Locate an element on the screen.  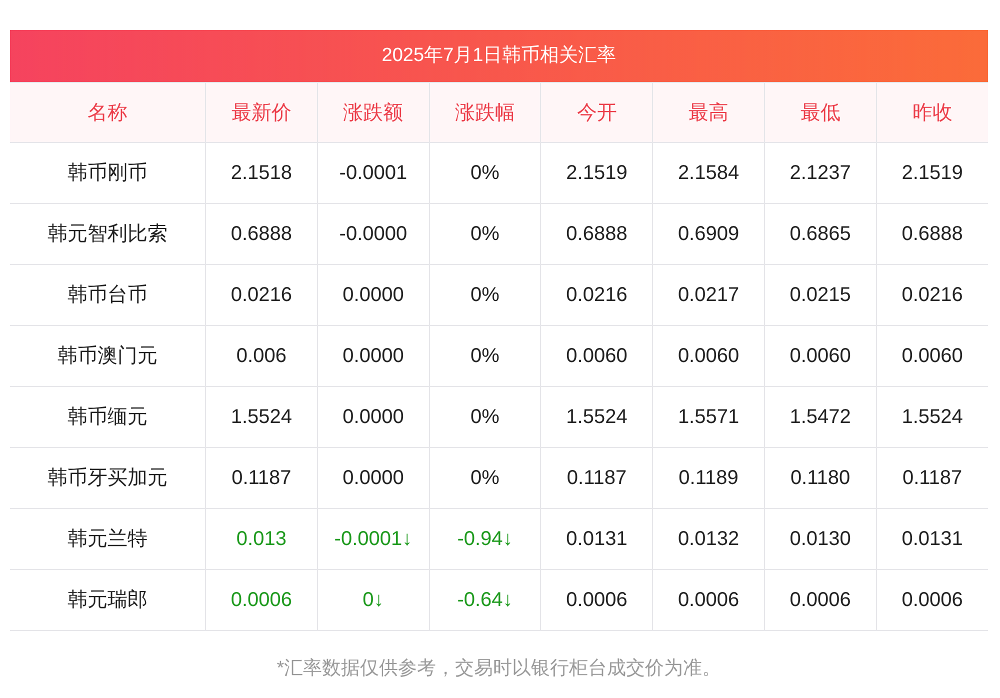
table-cell: 2.1518 is located at coordinates (262, 173).